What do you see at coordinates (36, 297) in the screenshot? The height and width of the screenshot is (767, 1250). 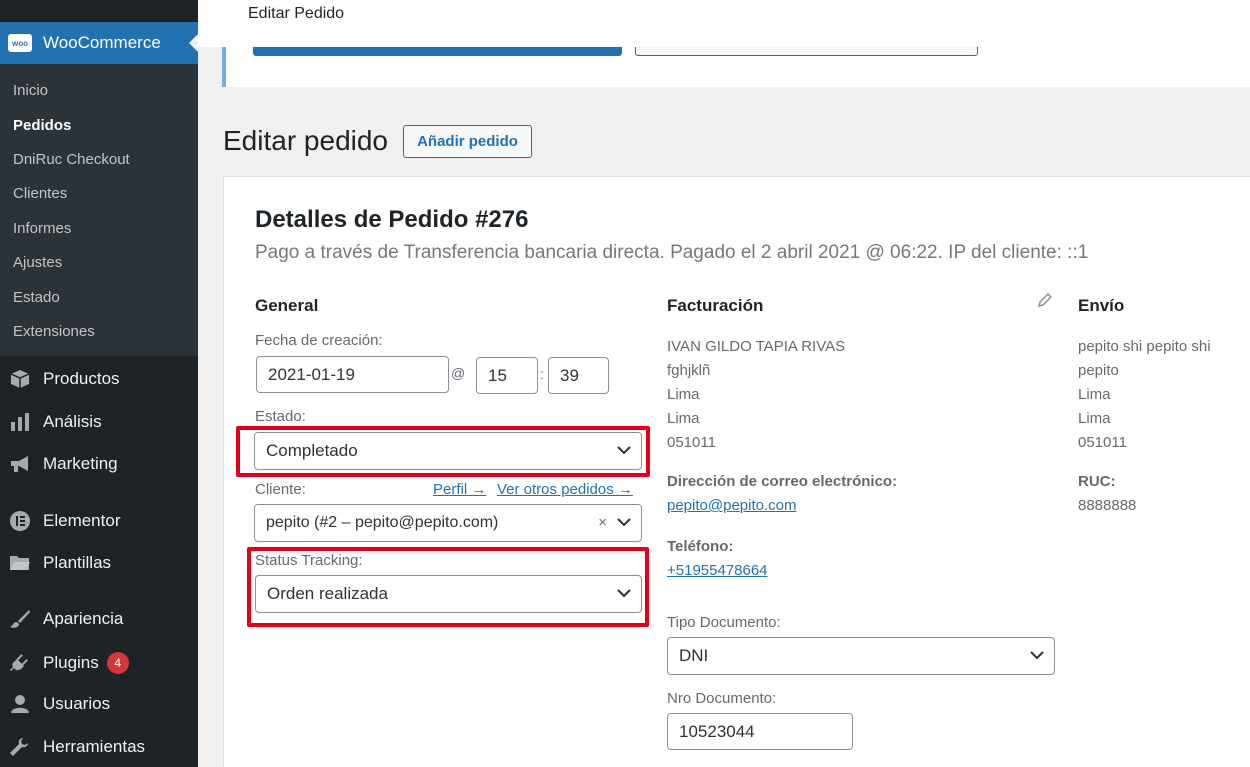 I see `submenu-item-estado: Estado` at bounding box center [36, 297].